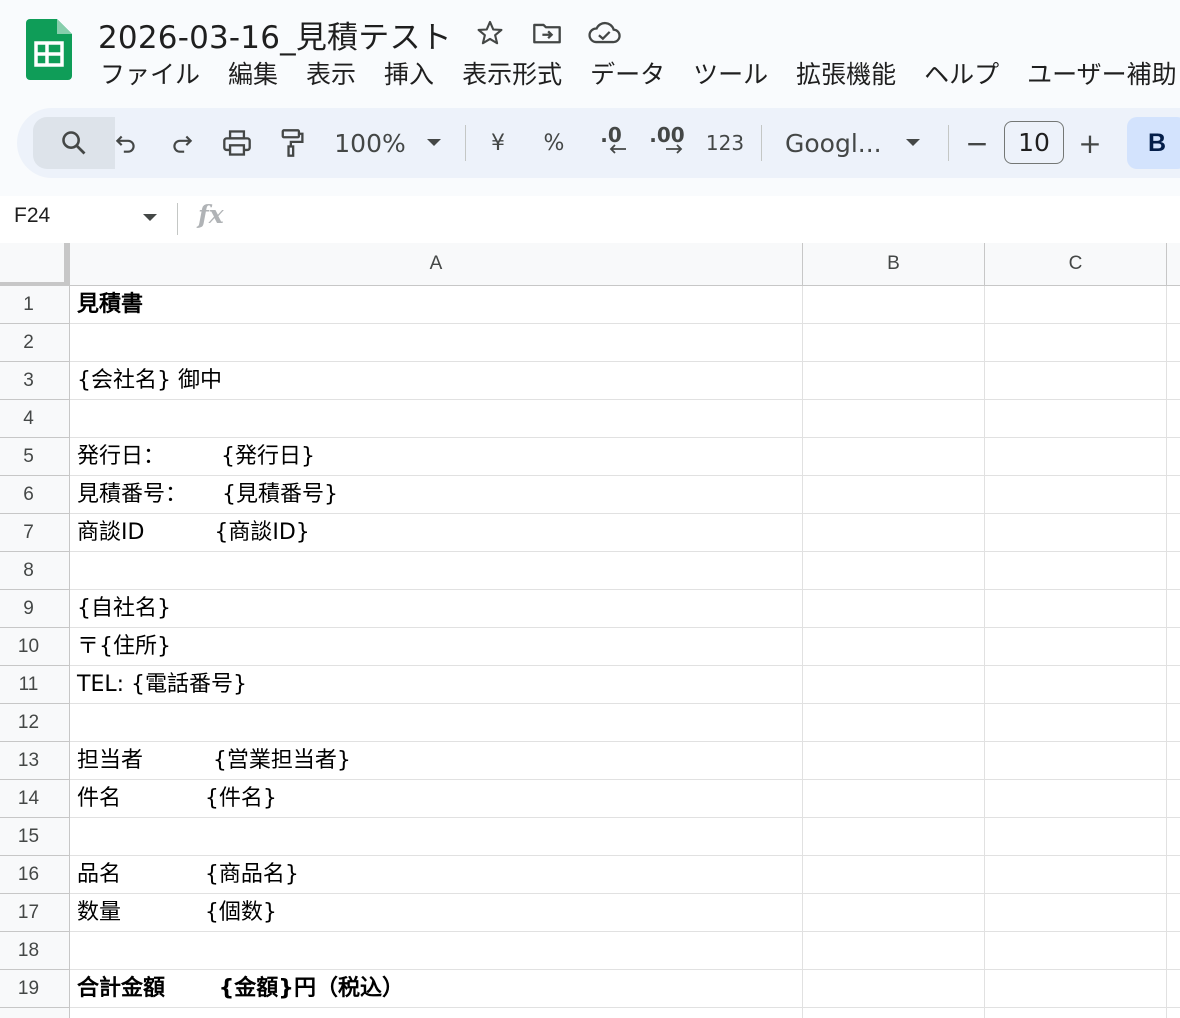 Image resolution: width=1180 pixels, height=1018 pixels. I want to click on decrease-font-size-button: −, so click(977, 143).